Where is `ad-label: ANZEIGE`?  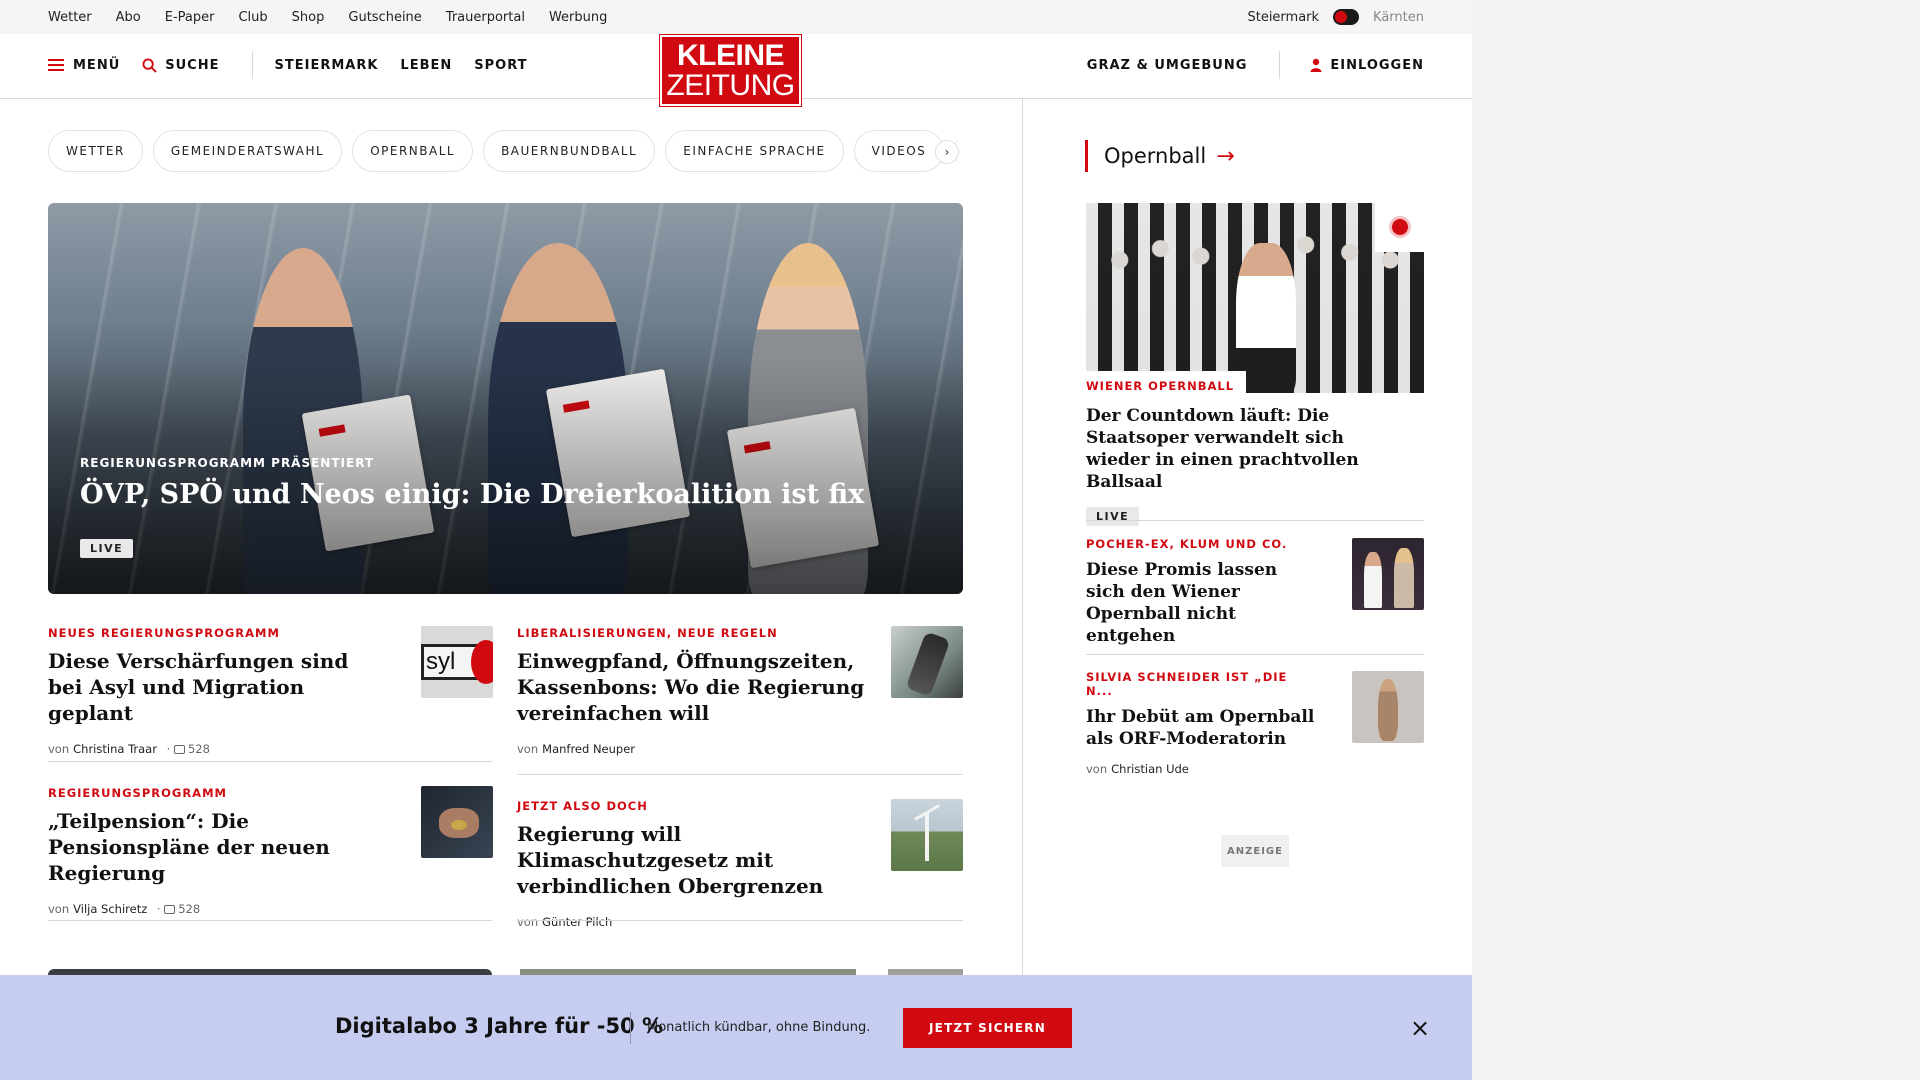
ad-label: ANZEIGE is located at coordinates (1255, 851).